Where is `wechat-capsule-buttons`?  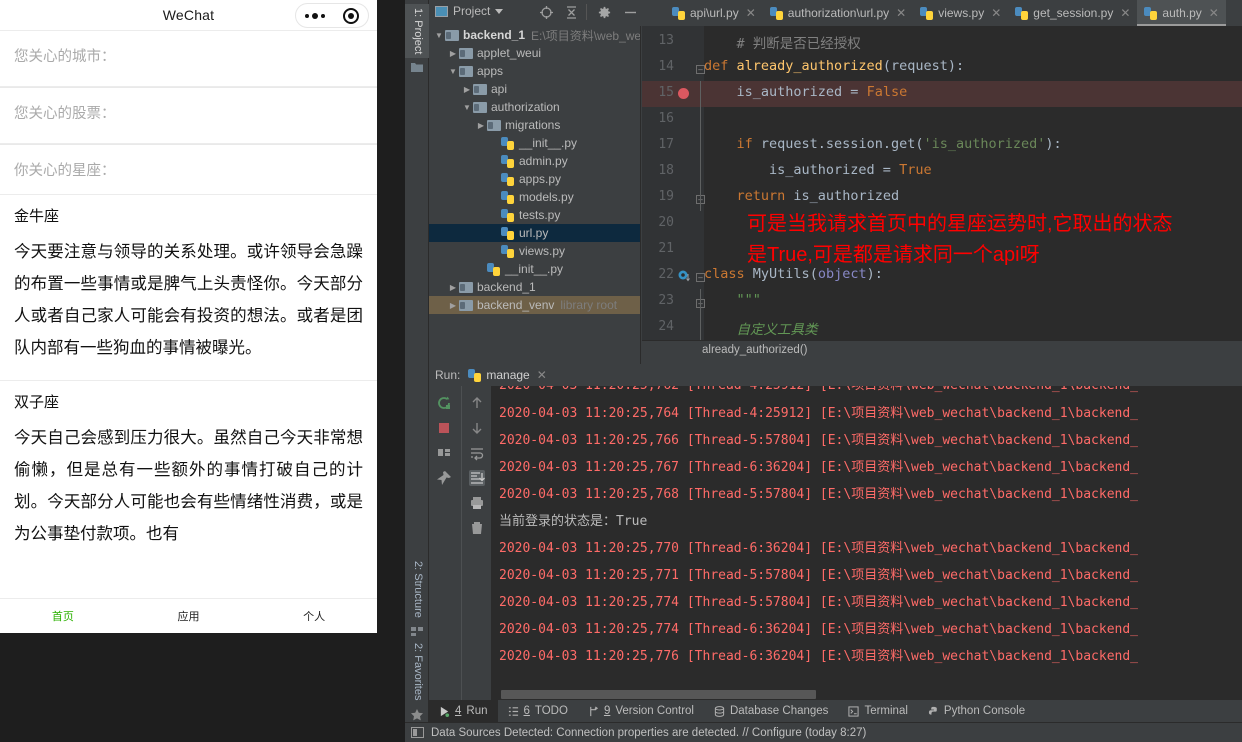
wechat-capsule-buttons is located at coordinates (332, 15).